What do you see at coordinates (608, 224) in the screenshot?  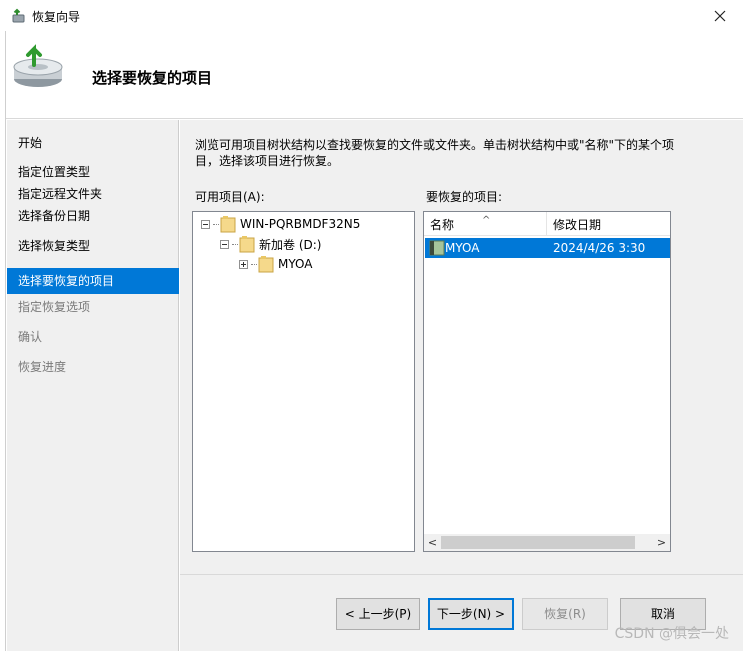 I see `column-header-modified: 修改日期` at bounding box center [608, 224].